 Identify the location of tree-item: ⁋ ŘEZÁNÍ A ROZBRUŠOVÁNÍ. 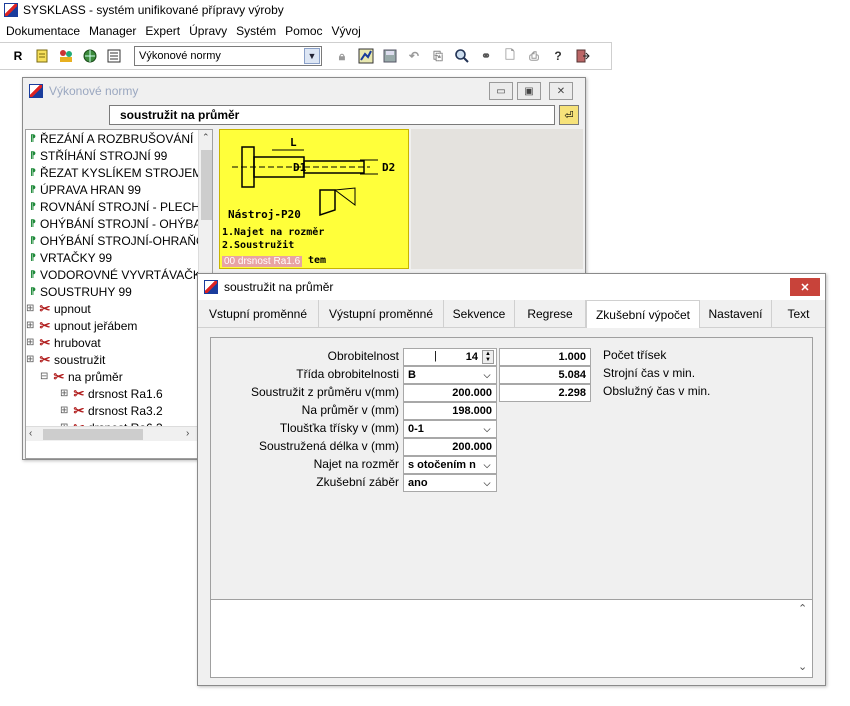
(119, 138).